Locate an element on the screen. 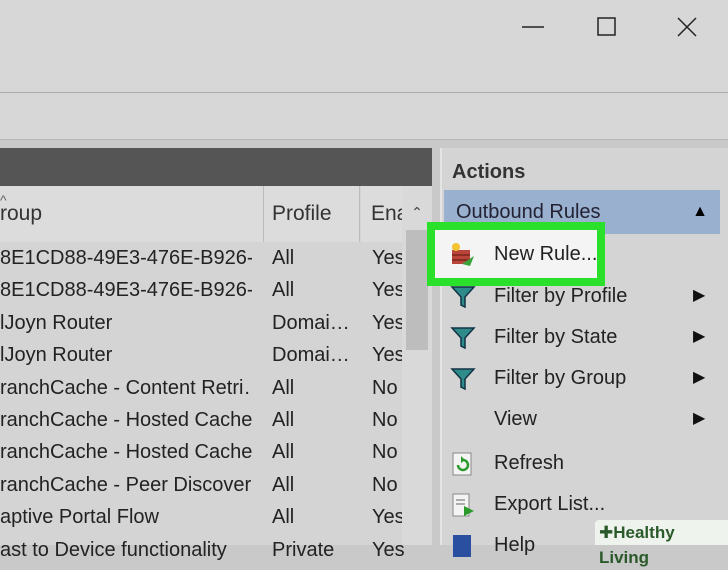 Image resolution: width=728 pixels, height=570 pixels. action-filter-by-state: Filter by State ▶ is located at coordinates (584, 337).